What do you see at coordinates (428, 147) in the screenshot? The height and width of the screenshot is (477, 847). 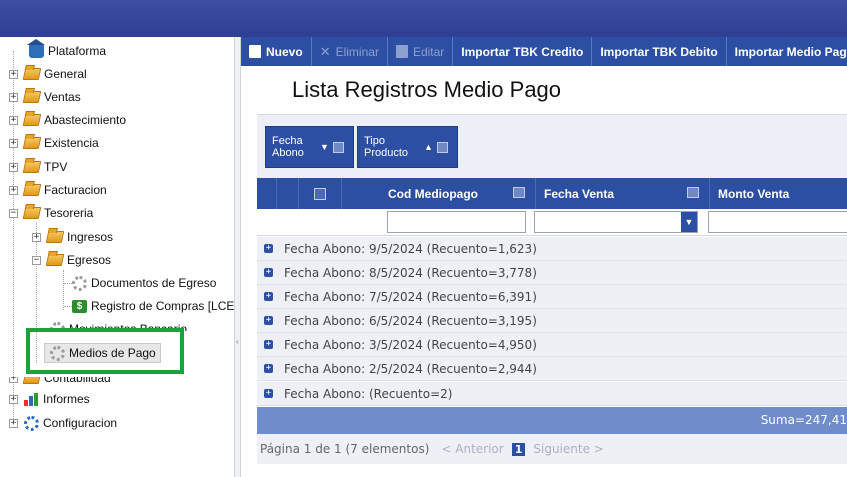 I see `sort-asc-icon: ▲` at bounding box center [428, 147].